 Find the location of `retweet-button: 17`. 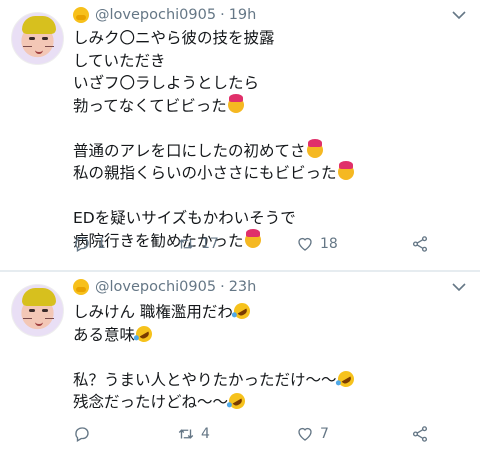

retweet-button: 17 is located at coordinates (198, 244).